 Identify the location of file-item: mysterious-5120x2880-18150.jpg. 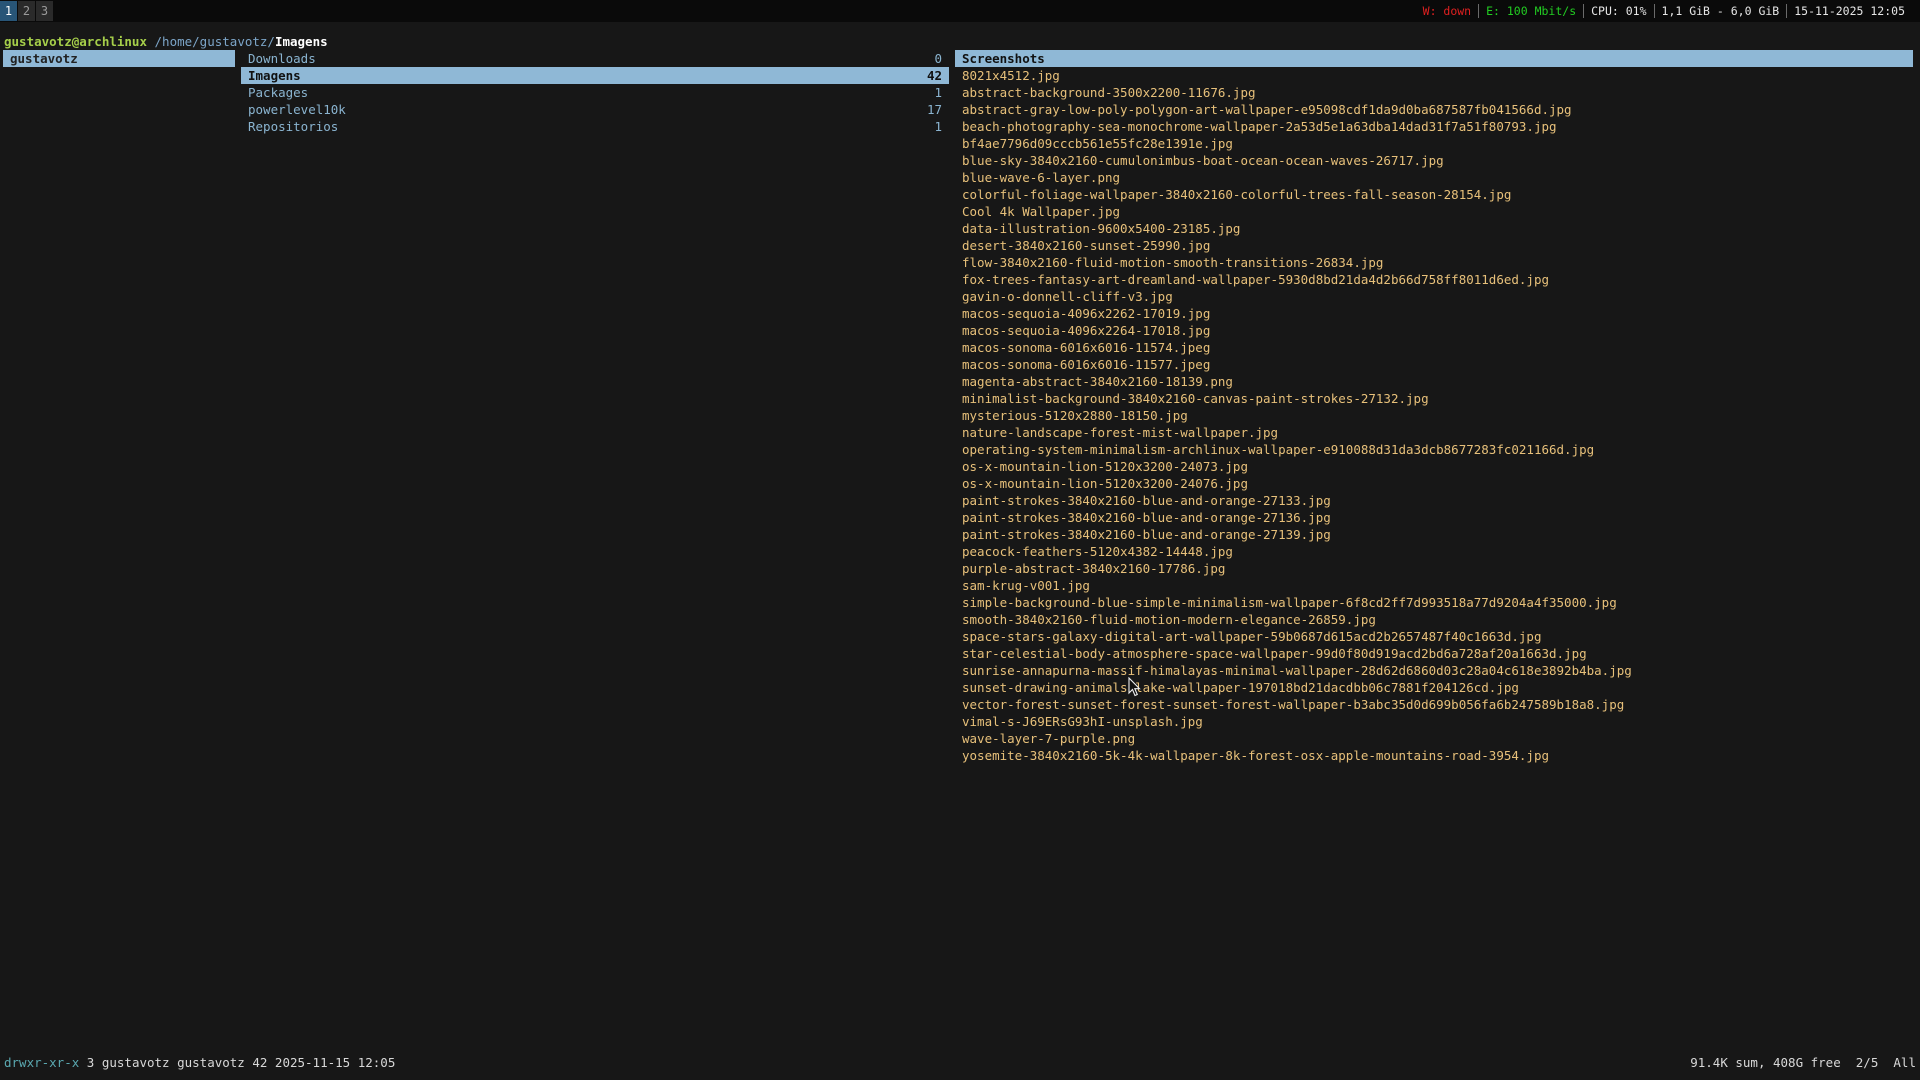
(1434, 415).